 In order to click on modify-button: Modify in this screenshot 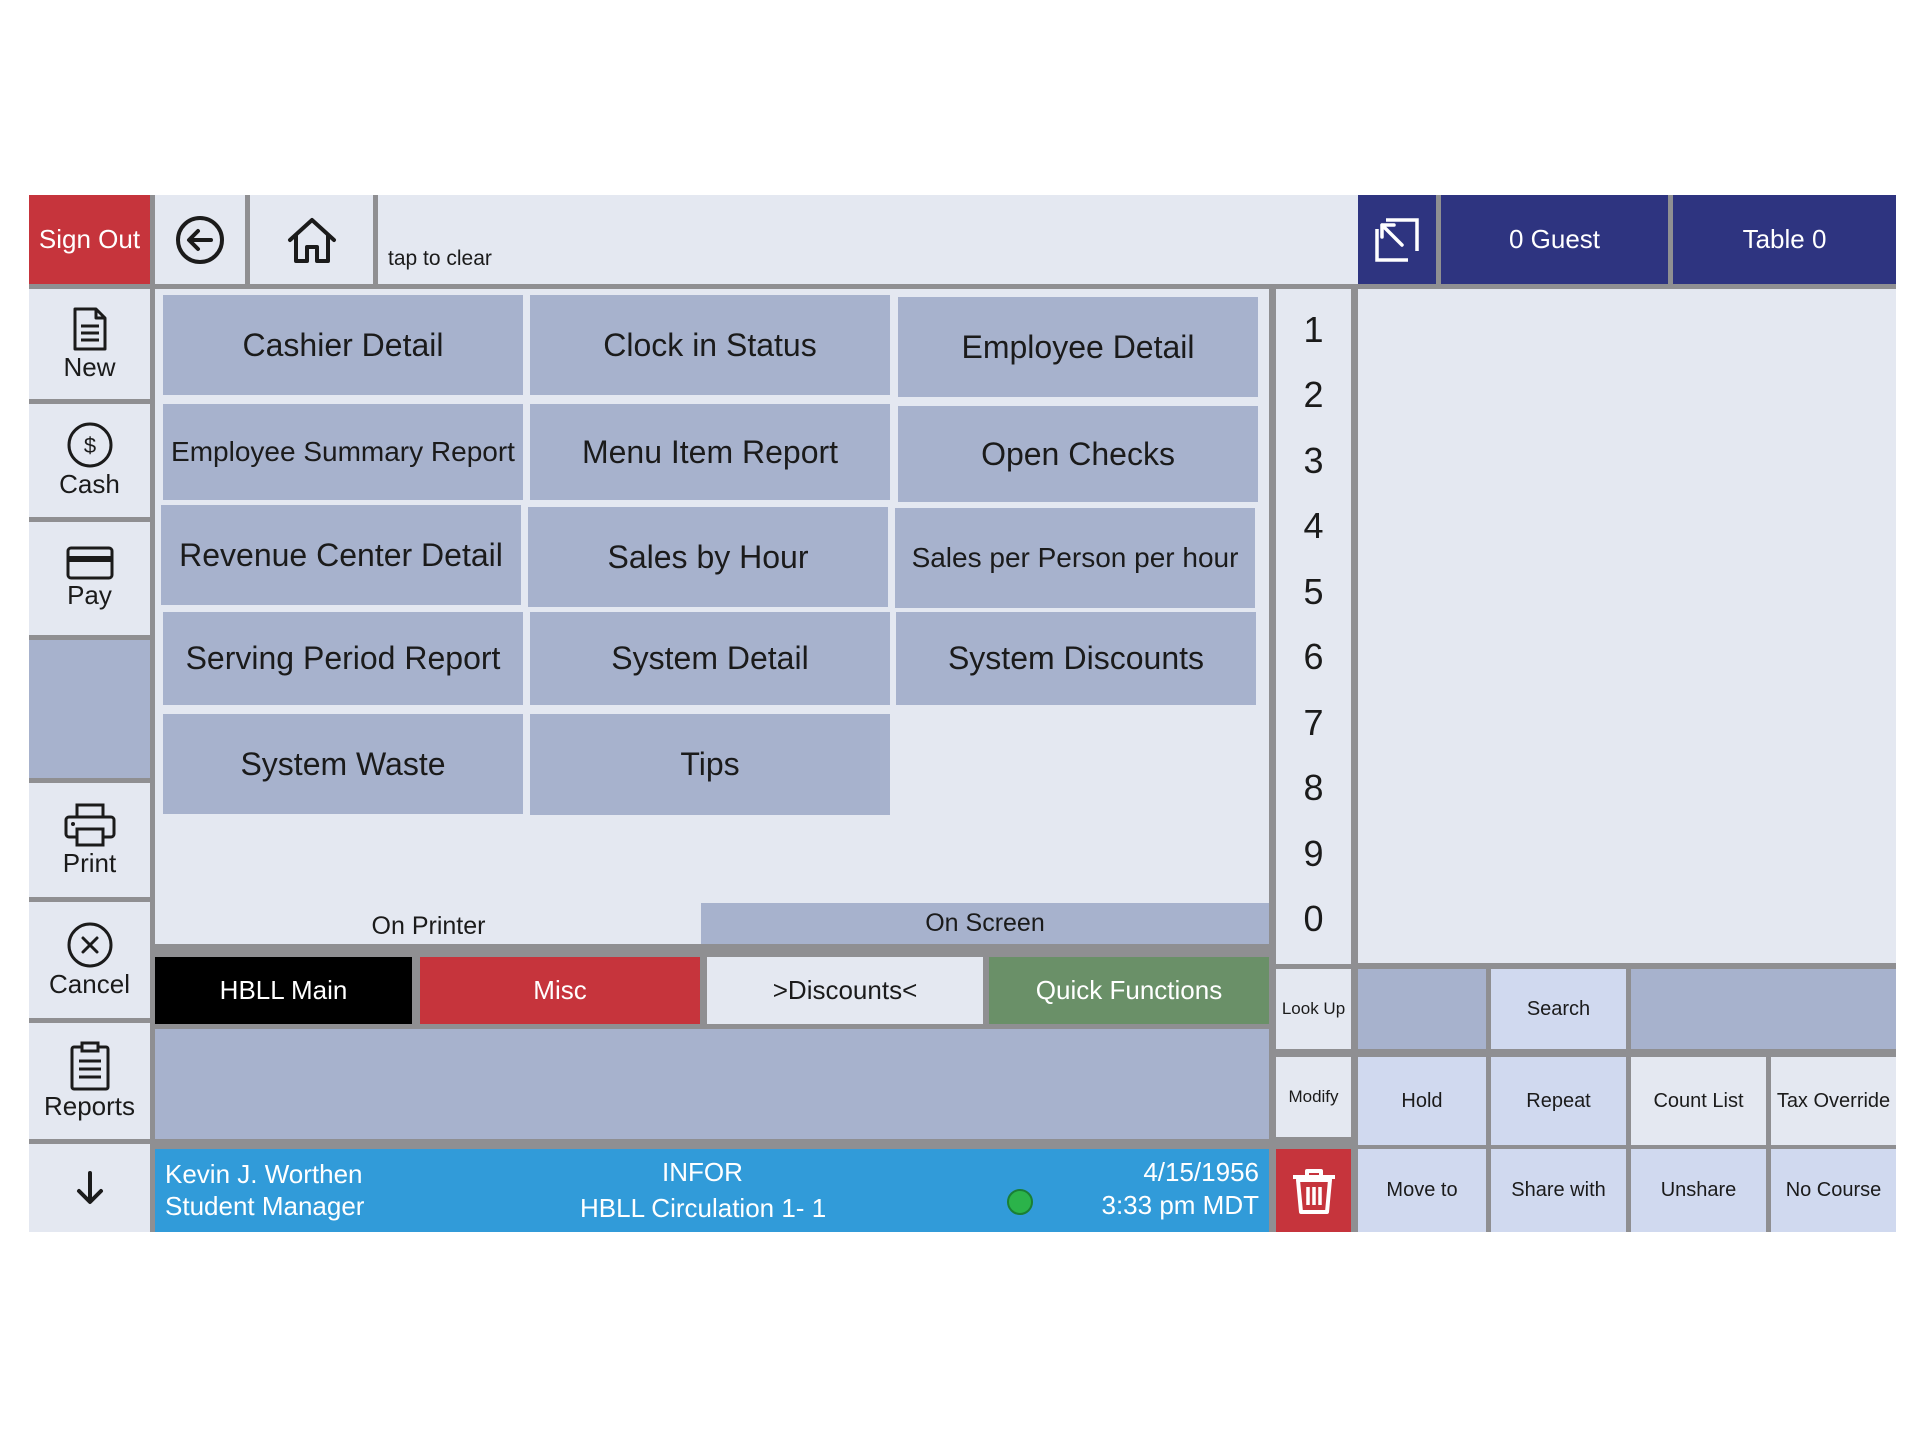, I will do `click(1313, 1097)`.